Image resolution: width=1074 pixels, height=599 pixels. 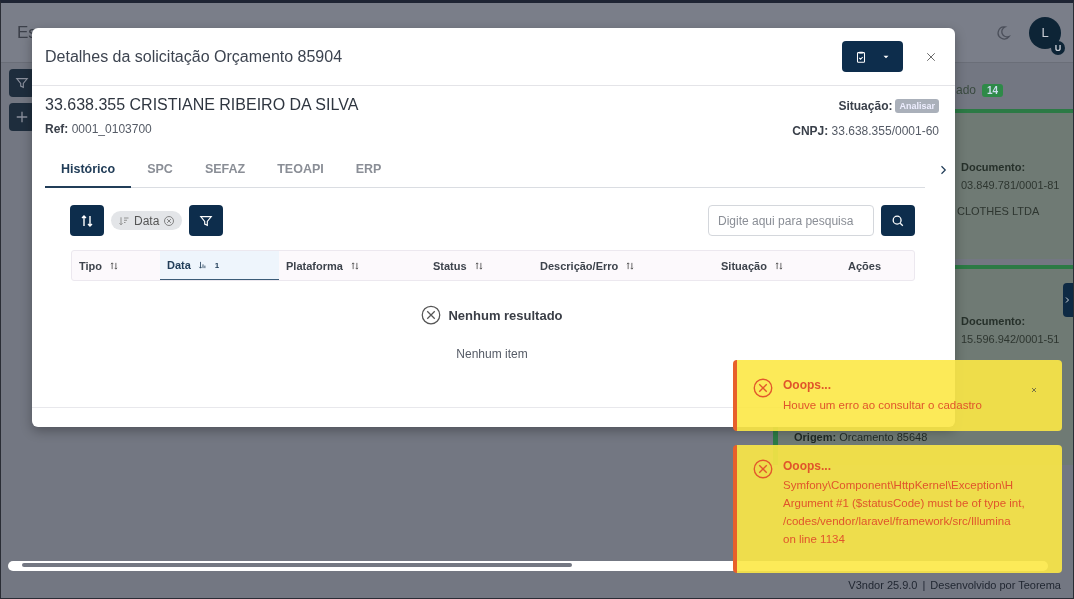 What do you see at coordinates (882, 405) in the screenshot?
I see `toast-message: Houve um erro ao consultar o cadastro` at bounding box center [882, 405].